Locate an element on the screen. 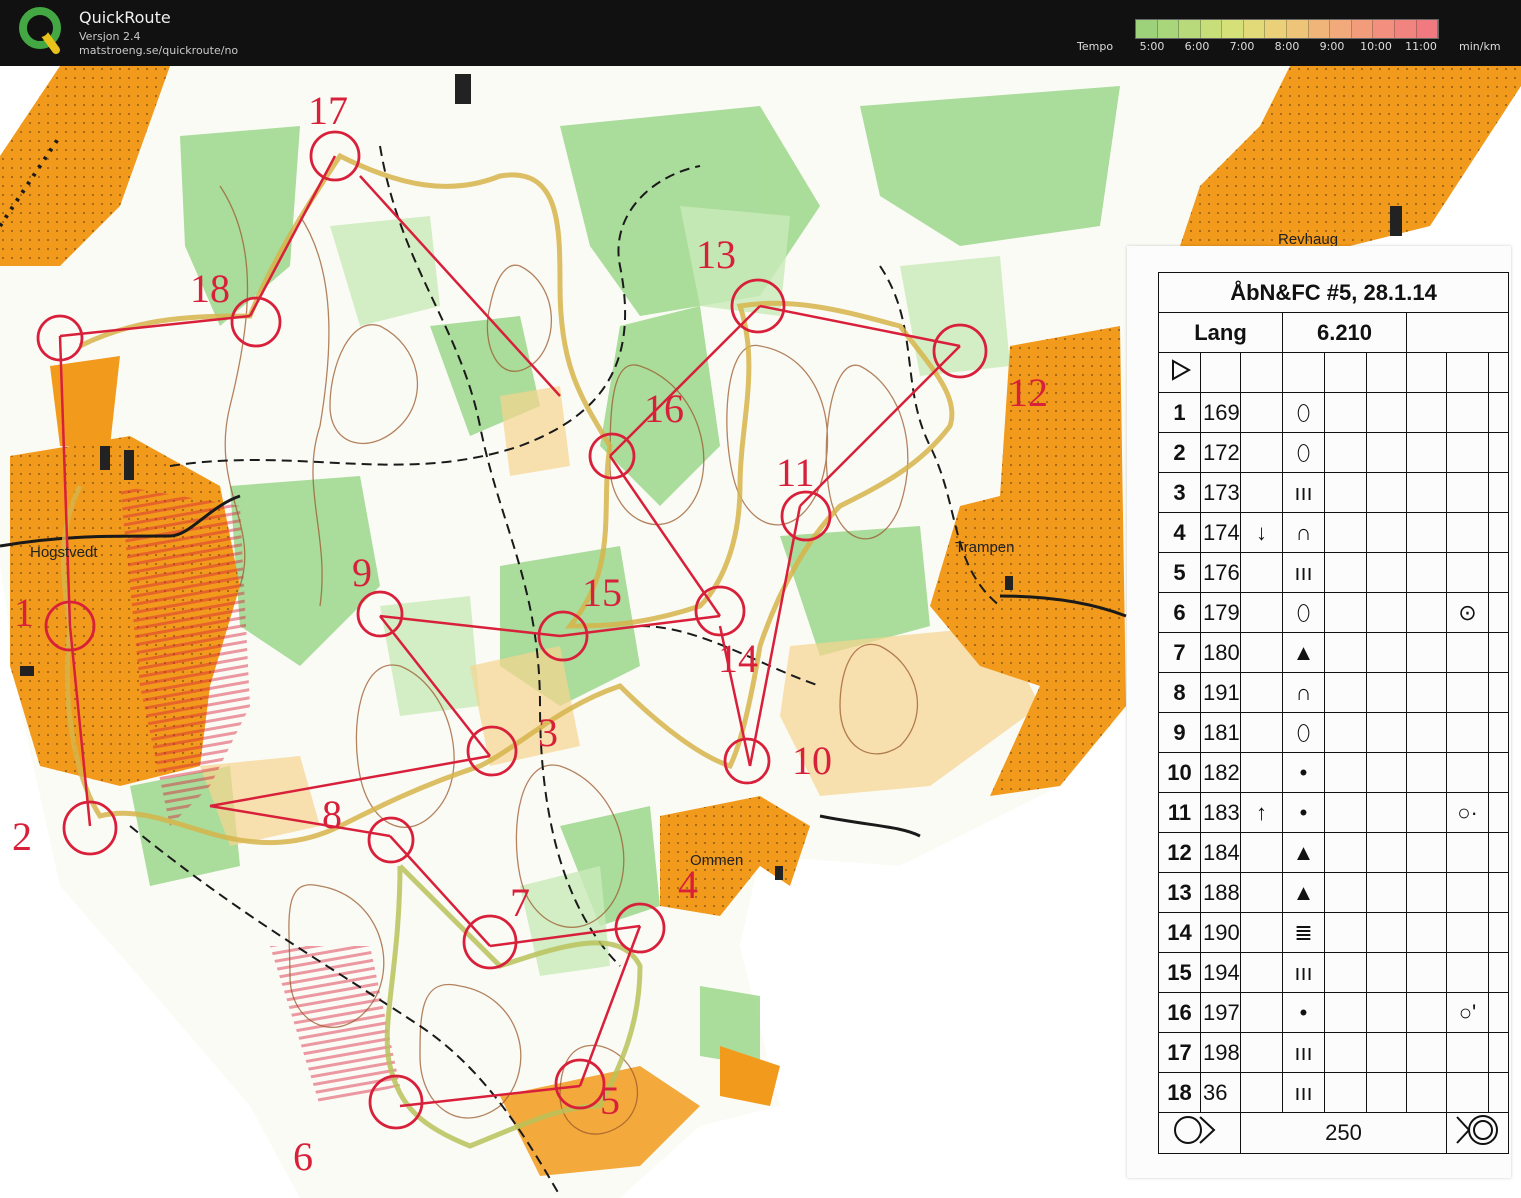  control-code: 184 is located at coordinates (1220, 852).